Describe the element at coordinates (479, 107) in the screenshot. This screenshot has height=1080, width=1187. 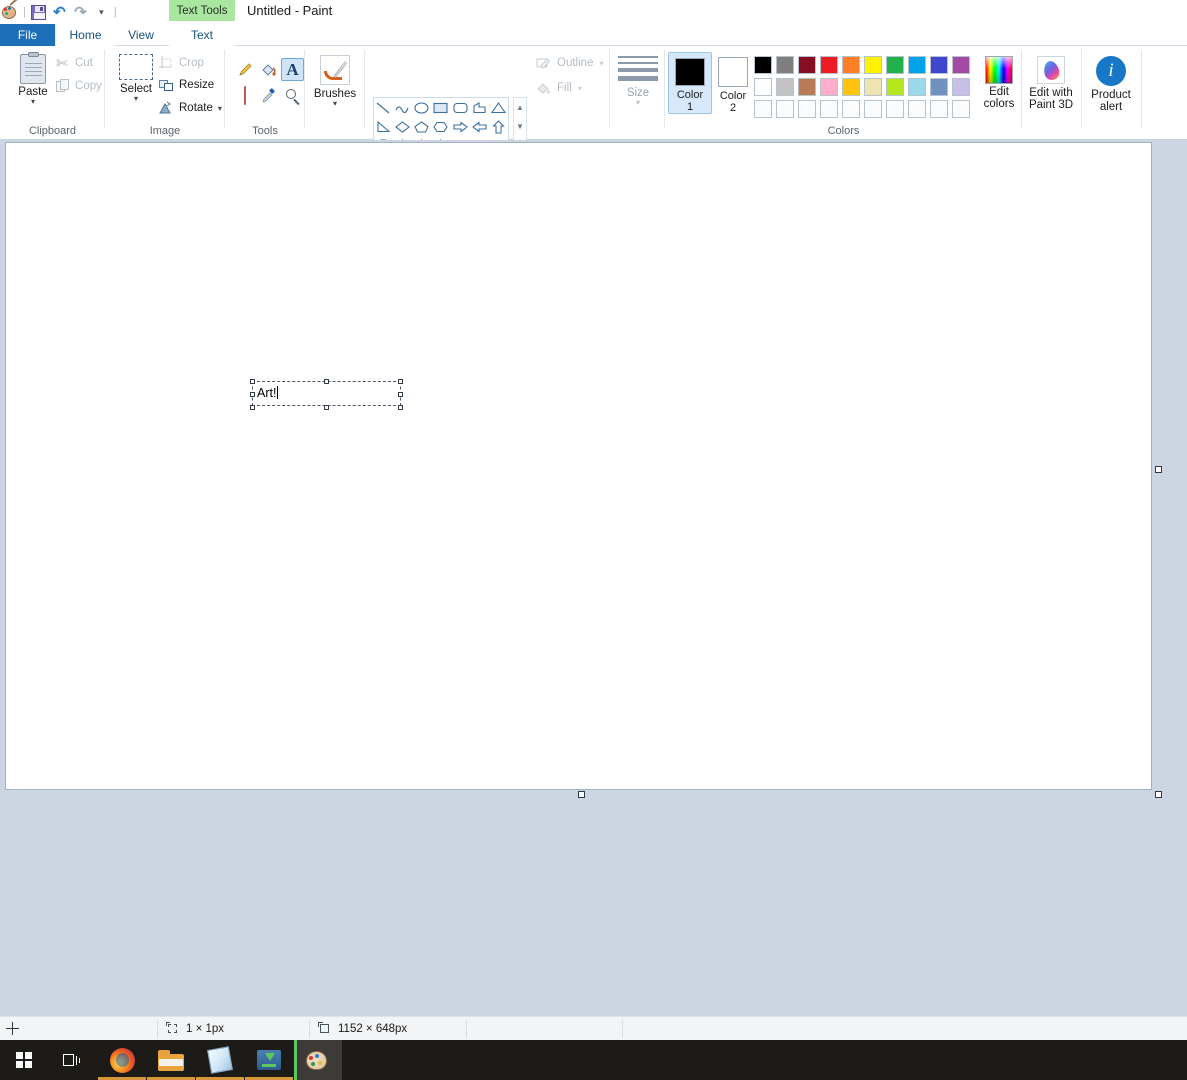
I see `shape-polygon` at that location.